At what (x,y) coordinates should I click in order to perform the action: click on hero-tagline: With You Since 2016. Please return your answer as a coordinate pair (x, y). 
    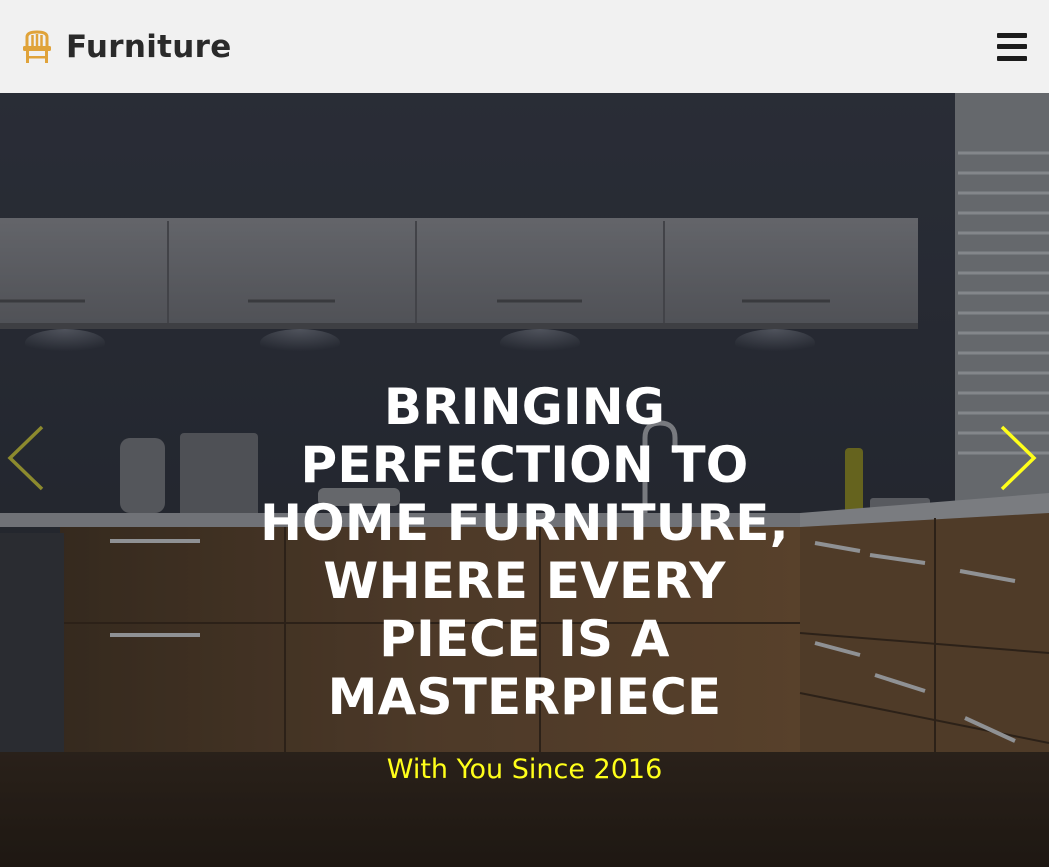
    Looking at the image, I should click on (524, 769).